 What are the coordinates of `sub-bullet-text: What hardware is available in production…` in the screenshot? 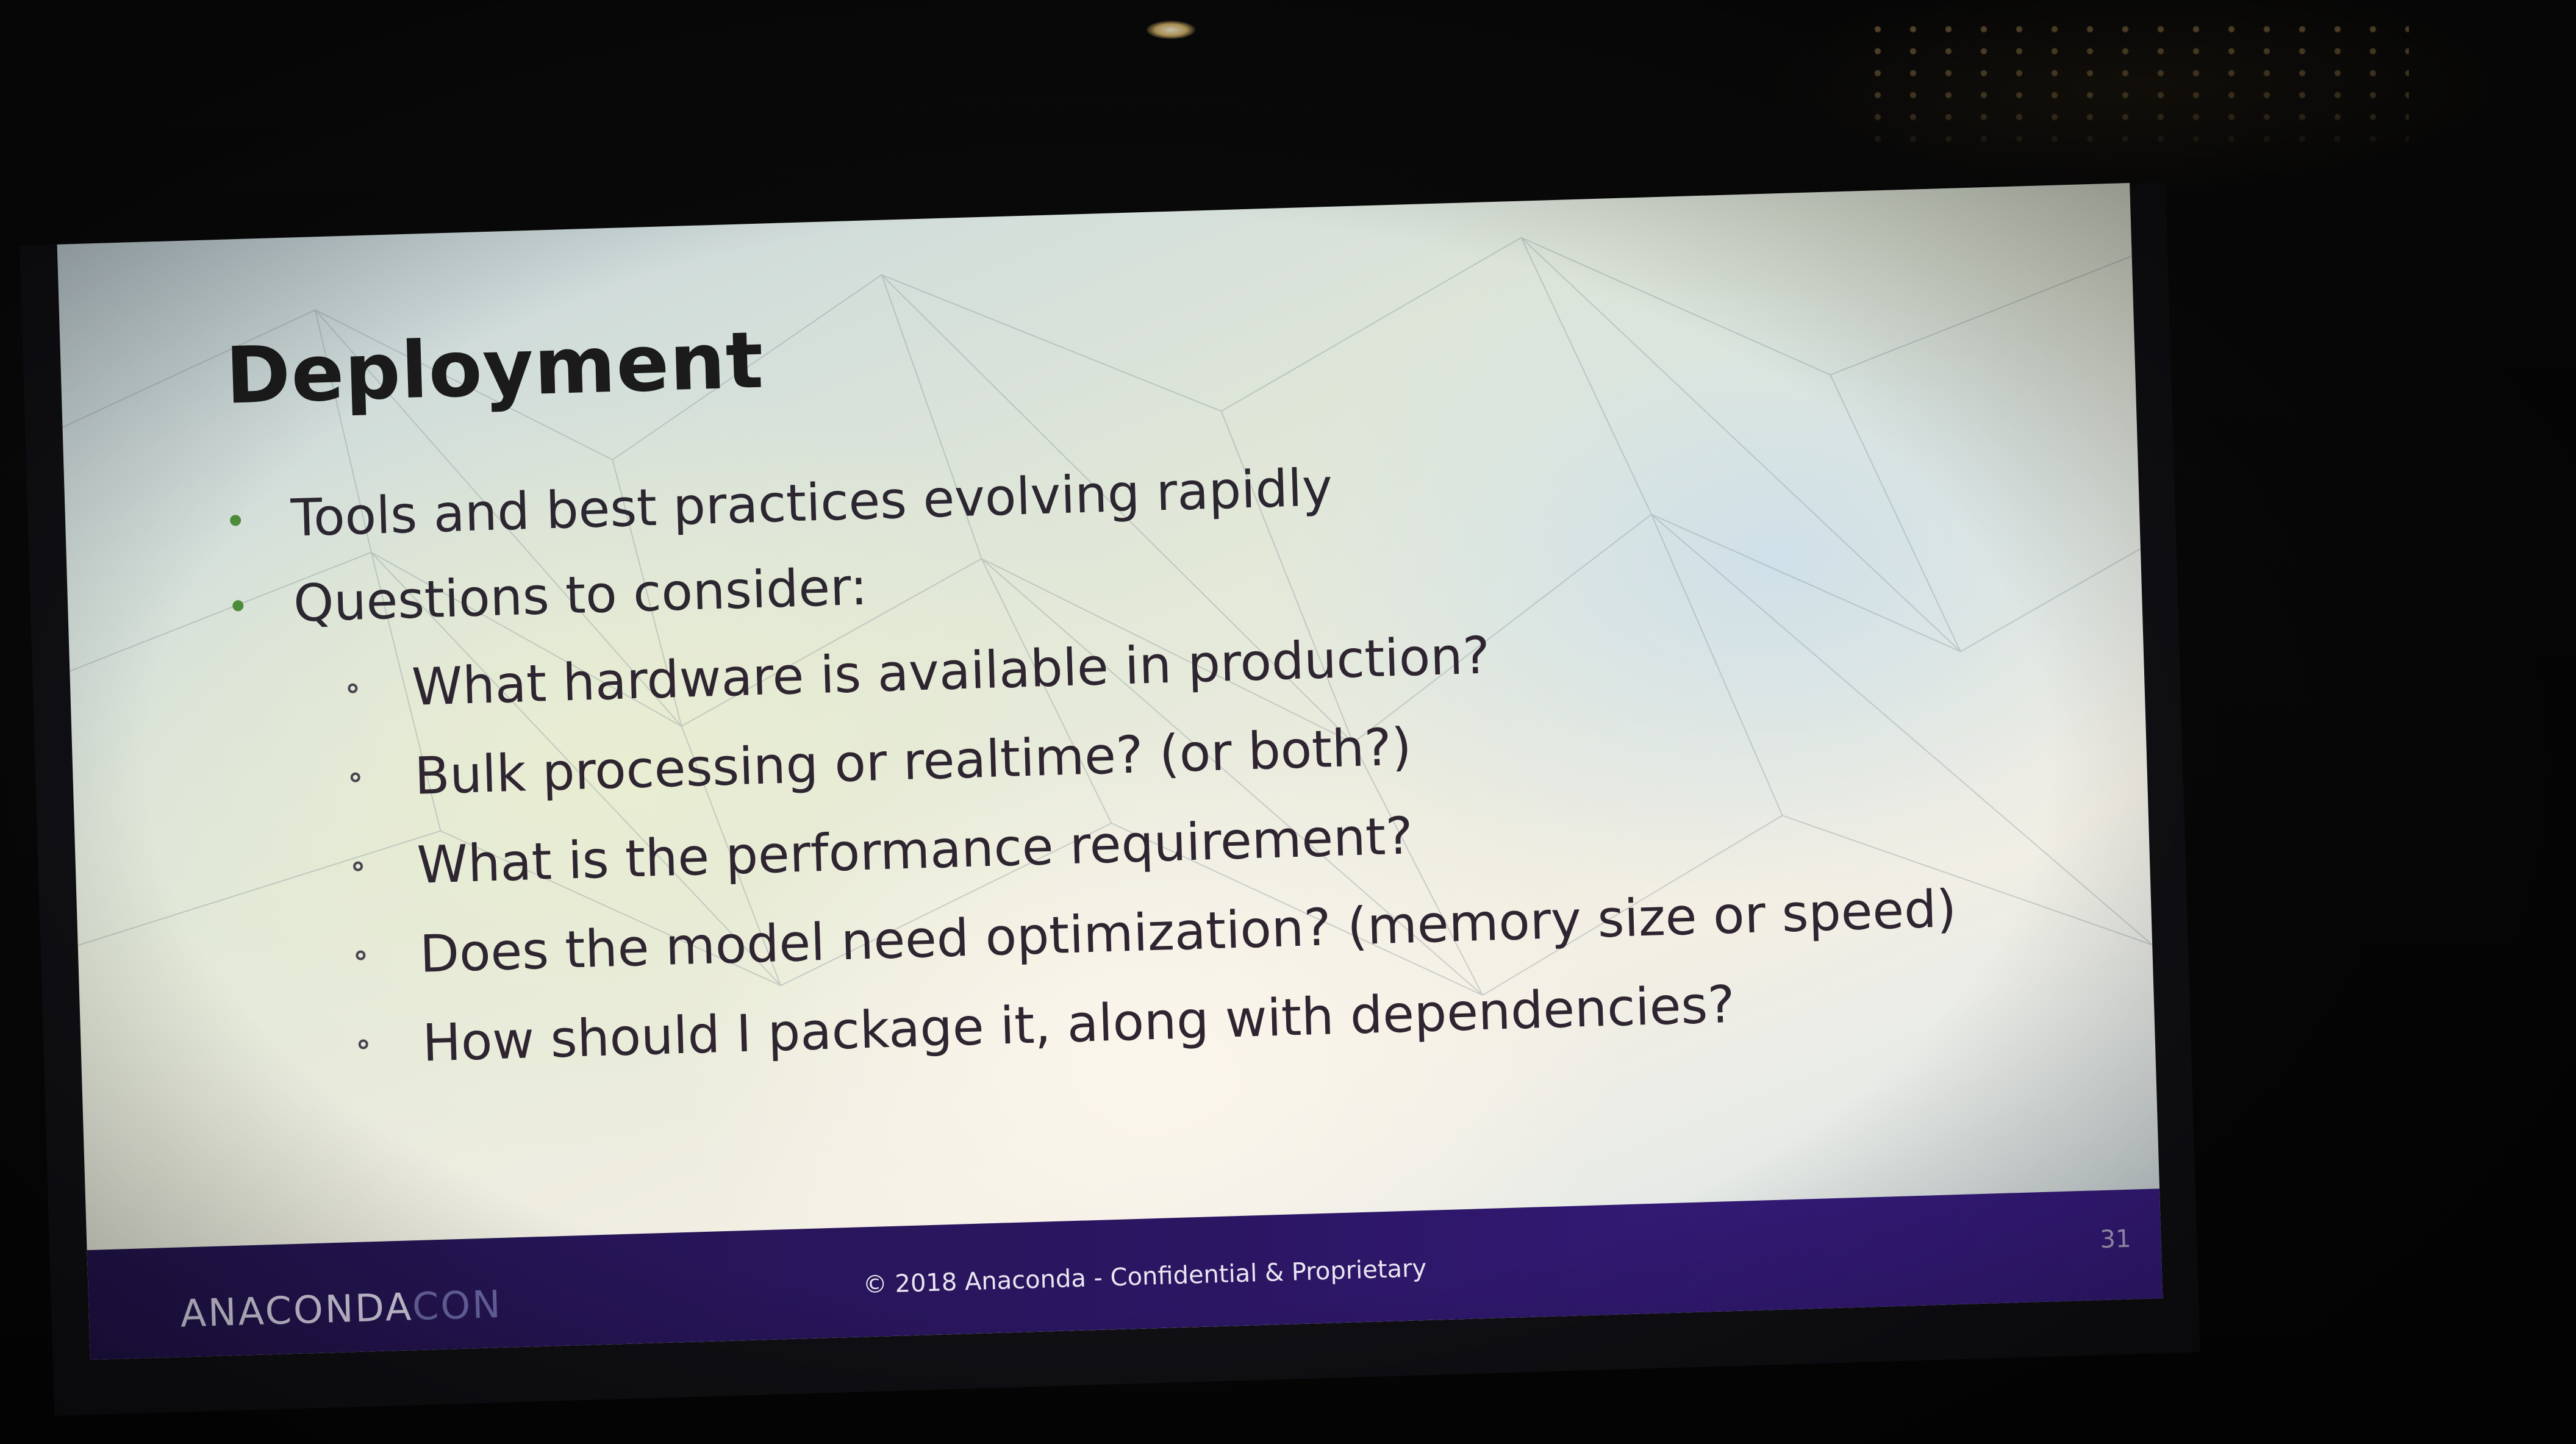 It's located at (950, 671).